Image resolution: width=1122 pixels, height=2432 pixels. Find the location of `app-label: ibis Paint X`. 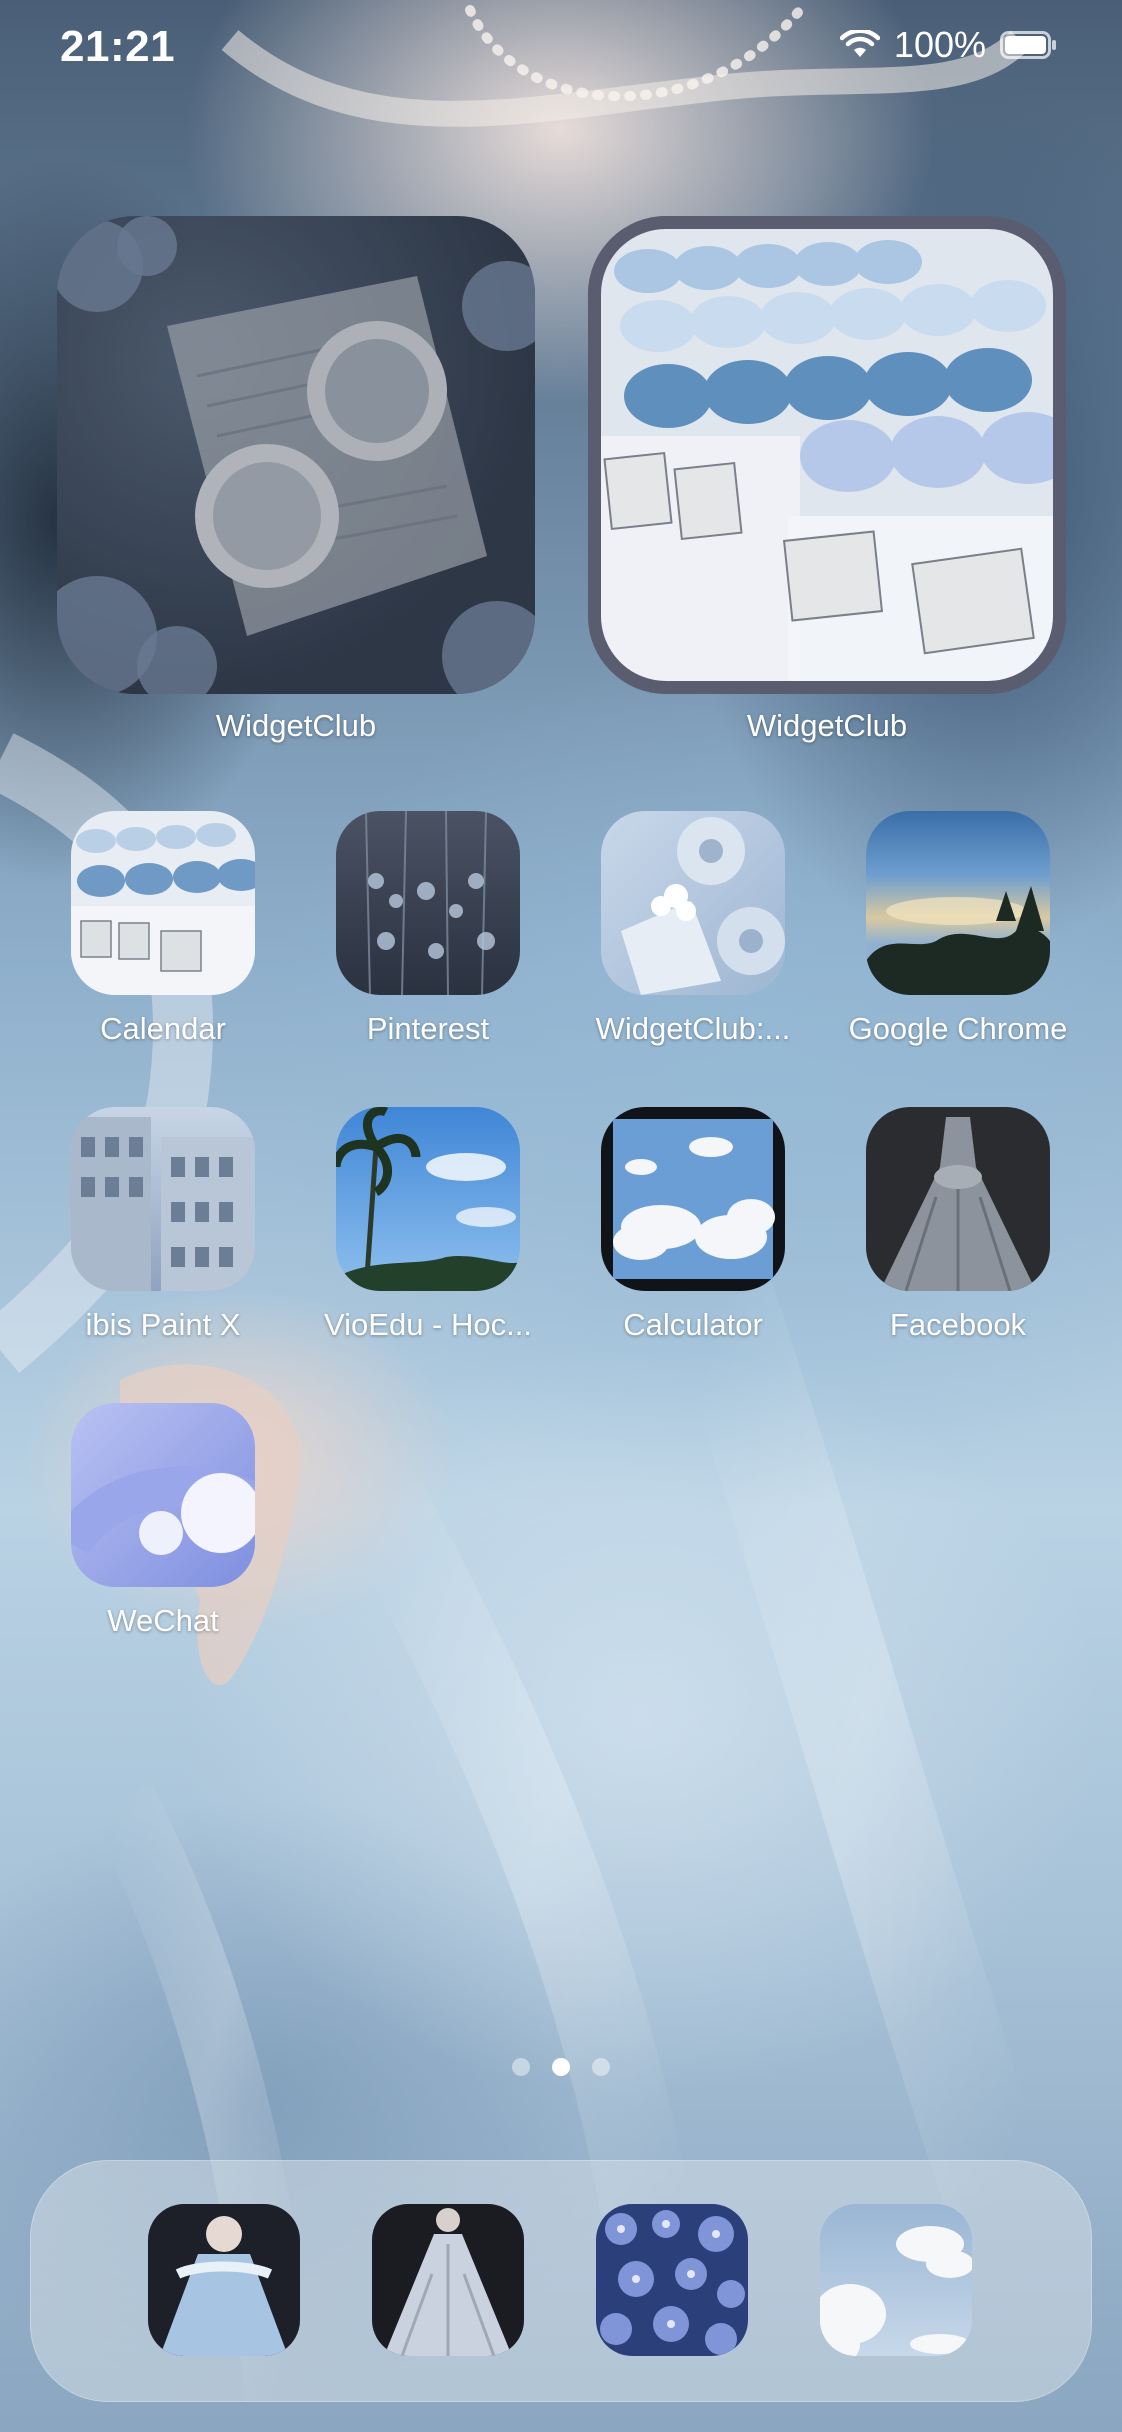

app-label: ibis Paint X is located at coordinates (163, 1324).